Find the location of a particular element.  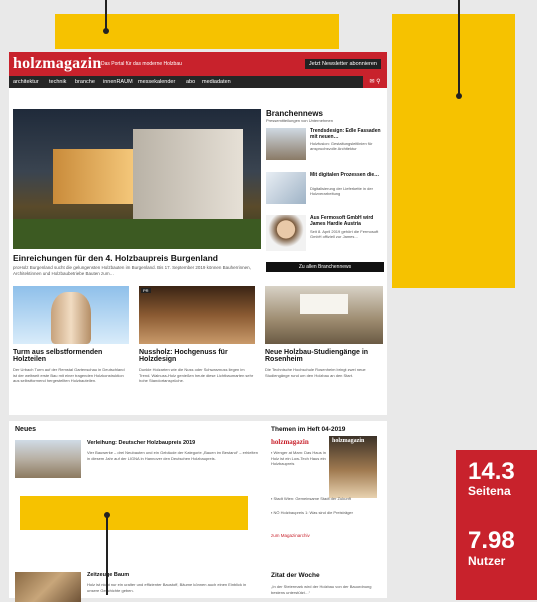

lecture-screen is located at coordinates (324, 304).